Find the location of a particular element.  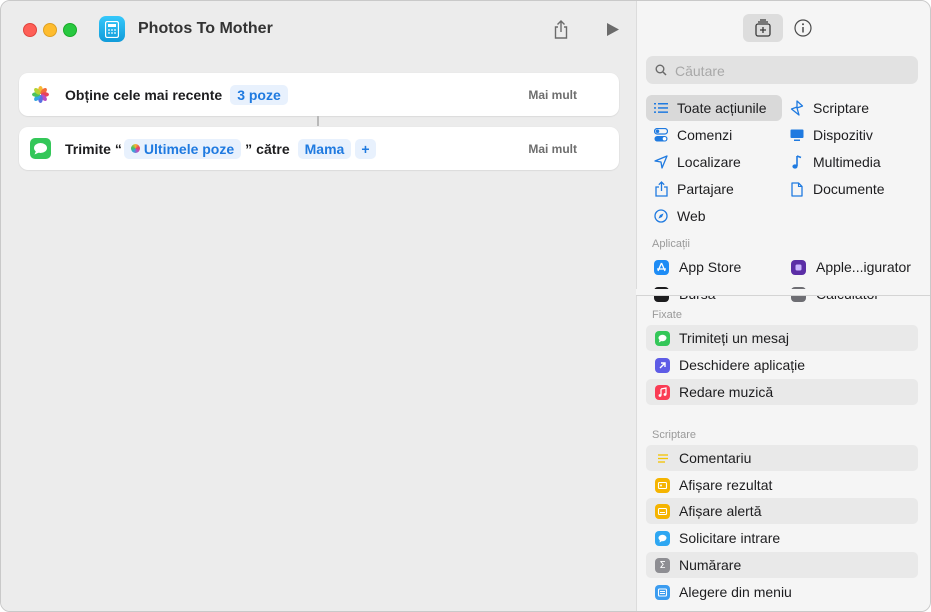

recipient-token: Mama is located at coordinates (324, 148).